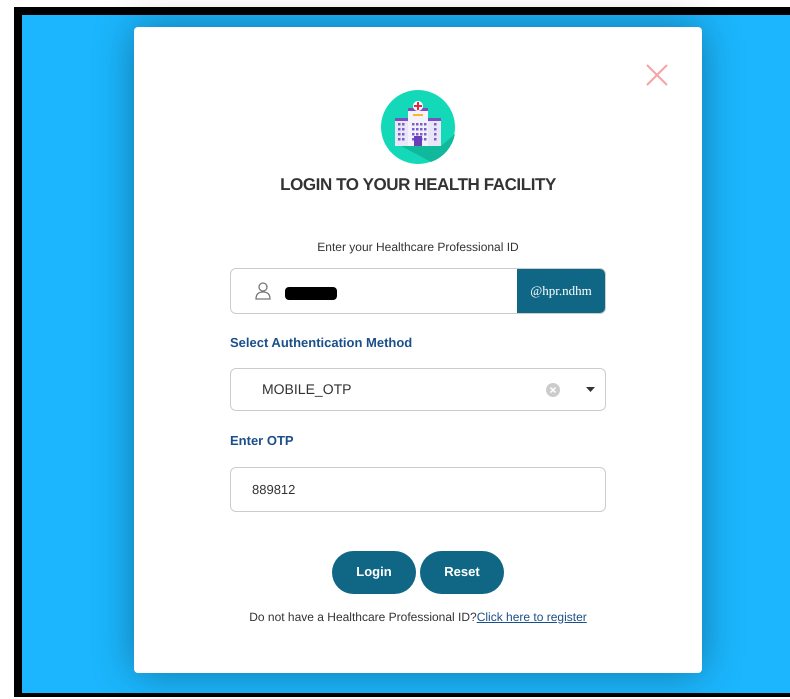 Image resolution: width=790 pixels, height=699 pixels. Describe the element at coordinates (418, 127) in the screenshot. I see `hospital-icon` at that location.